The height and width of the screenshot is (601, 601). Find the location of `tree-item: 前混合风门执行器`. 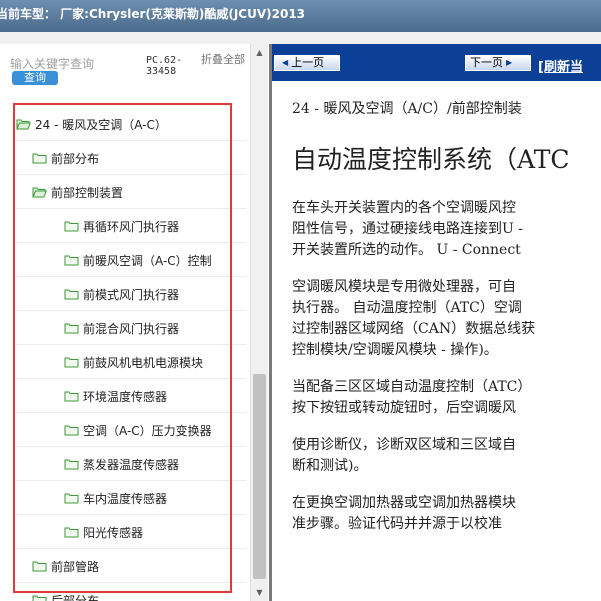

tree-item: 前混合风门执行器 is located at coordinates (131, 328).